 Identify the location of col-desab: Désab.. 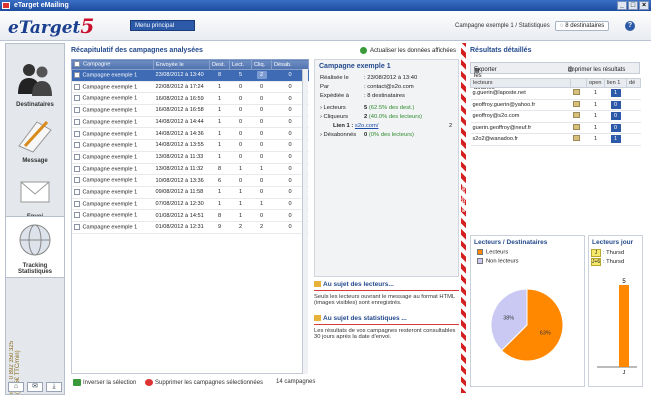
(290, 64).